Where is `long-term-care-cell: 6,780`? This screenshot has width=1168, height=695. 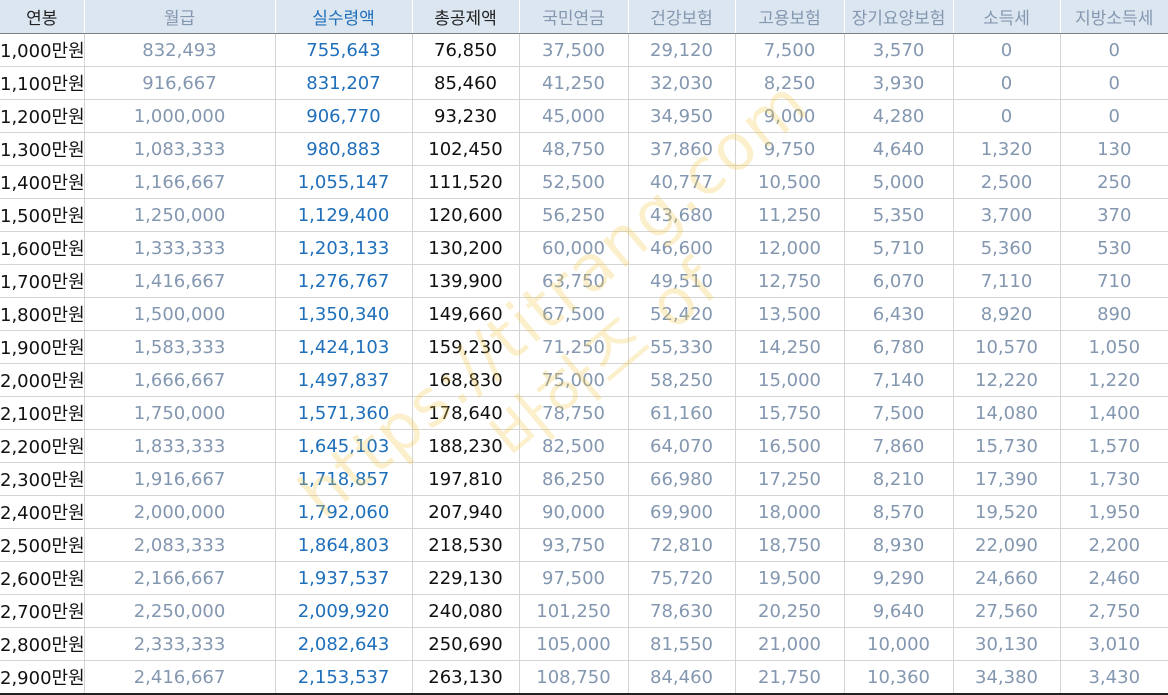
long-term-care-cell: 6,780 is located at coordinates (898, 347).